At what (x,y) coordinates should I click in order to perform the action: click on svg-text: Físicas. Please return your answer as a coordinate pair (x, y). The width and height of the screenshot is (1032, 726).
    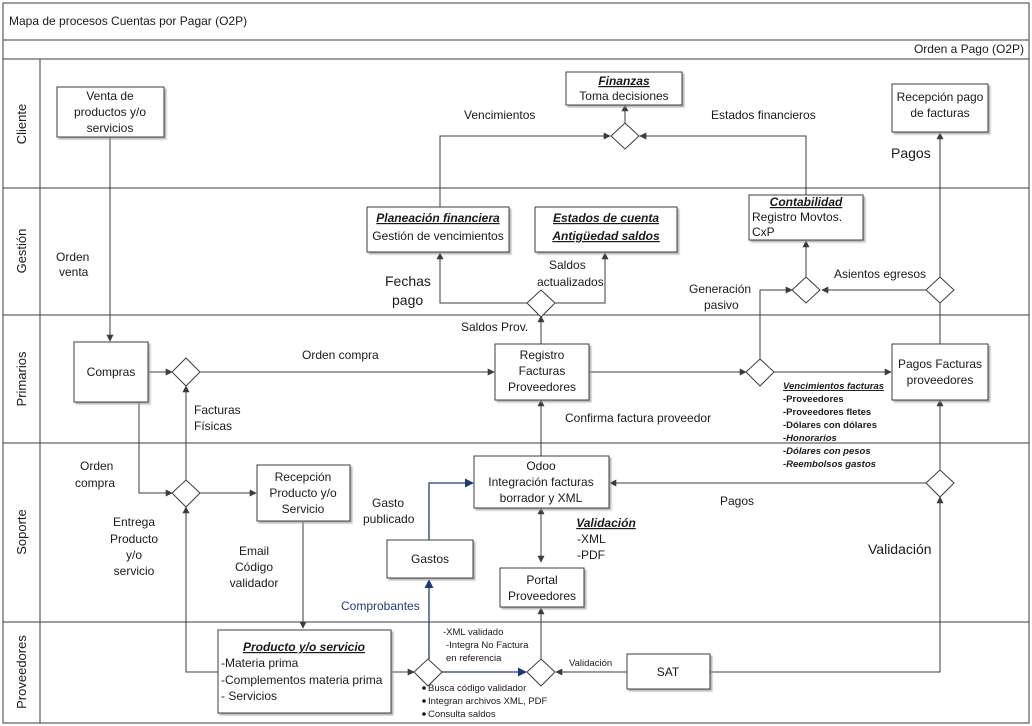
    Looking at the image, I should click on (213, 426).